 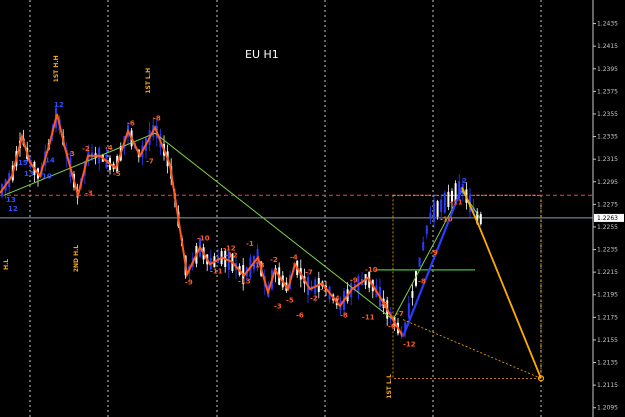 What do you see at coordinates (607, 317) in the screenshot?
I see `price-tick-label: 1.2175` at bounding box center [607, 317].